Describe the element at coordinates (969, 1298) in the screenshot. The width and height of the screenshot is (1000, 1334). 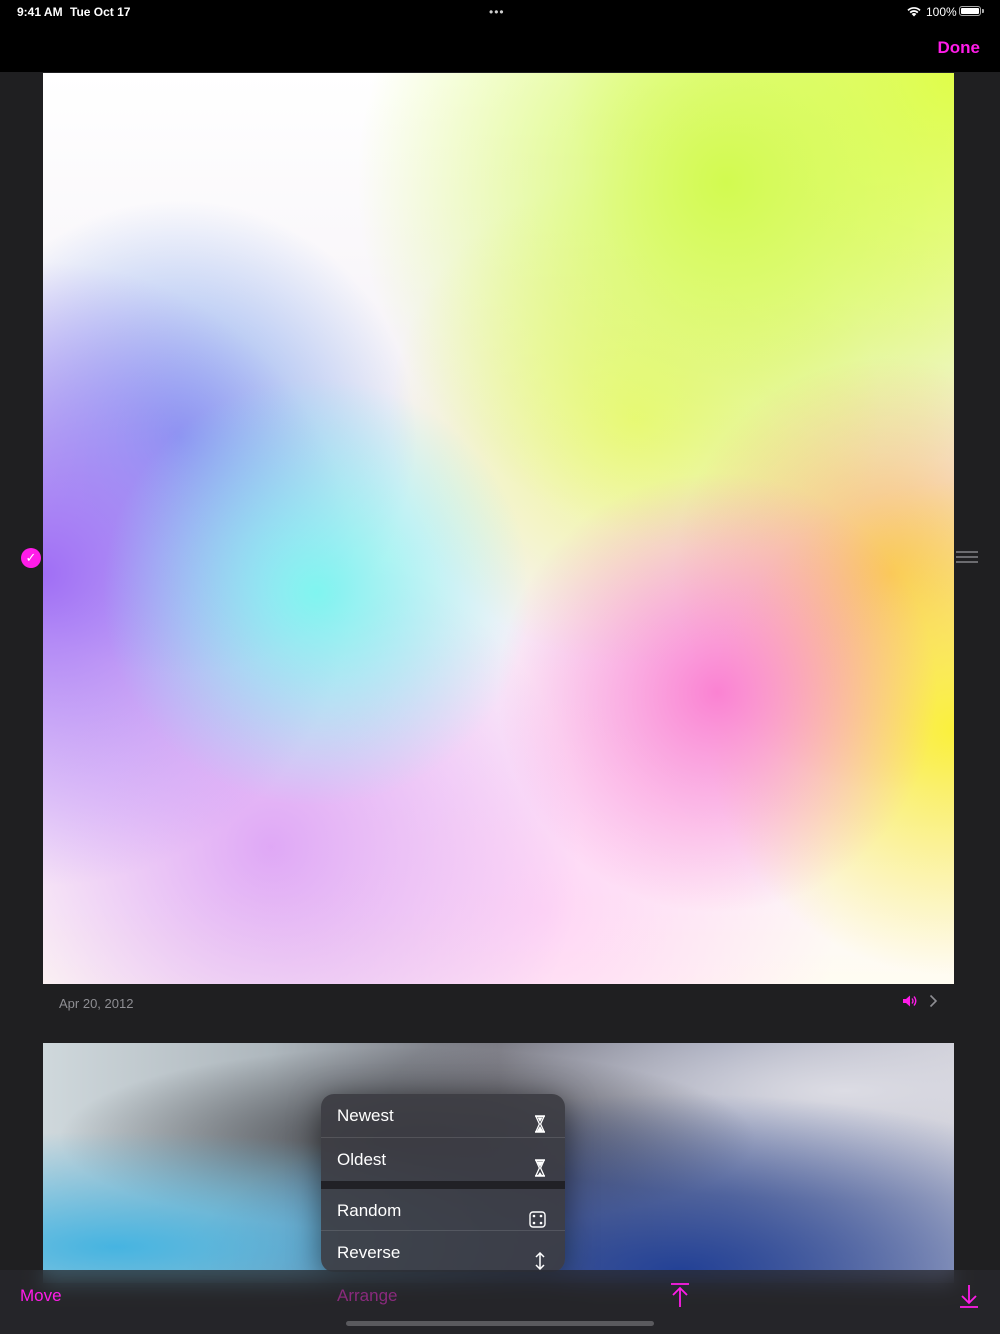
I see `arrow-to-bottom-icon` at that location.